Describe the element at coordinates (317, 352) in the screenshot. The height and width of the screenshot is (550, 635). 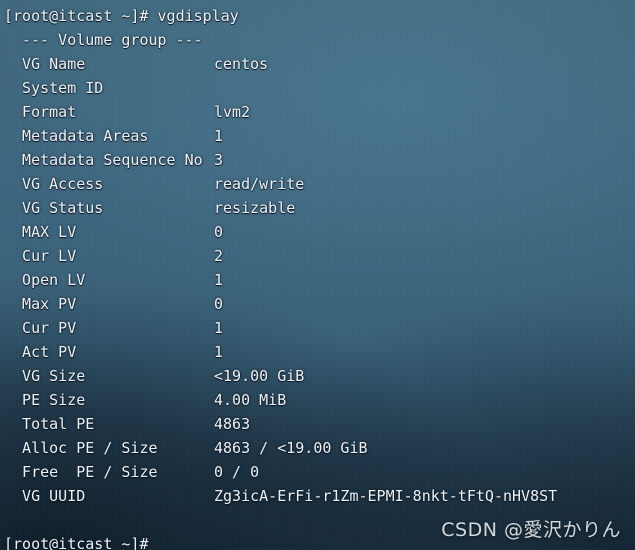
I see `field-row-act-pv: Act PV 1` at that location.